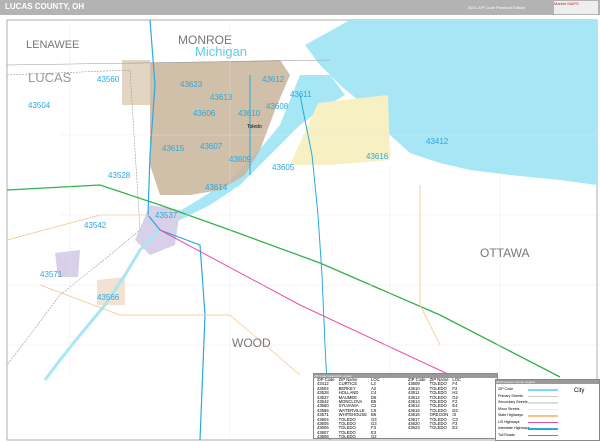 The image size is (600, 442). What do you see at coordinates (173, 148) in the screenshot?
I see `zip-label: 43615` at bounding box center [173, 148].